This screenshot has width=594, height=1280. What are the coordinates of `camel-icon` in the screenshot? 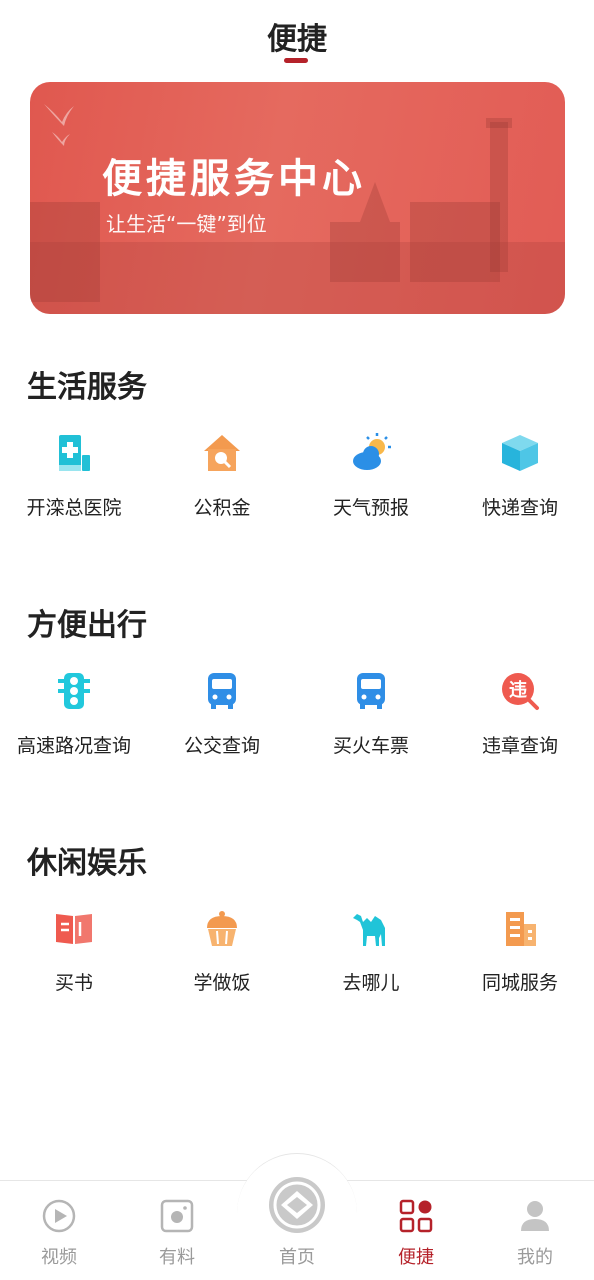 It's located at (369, 930).